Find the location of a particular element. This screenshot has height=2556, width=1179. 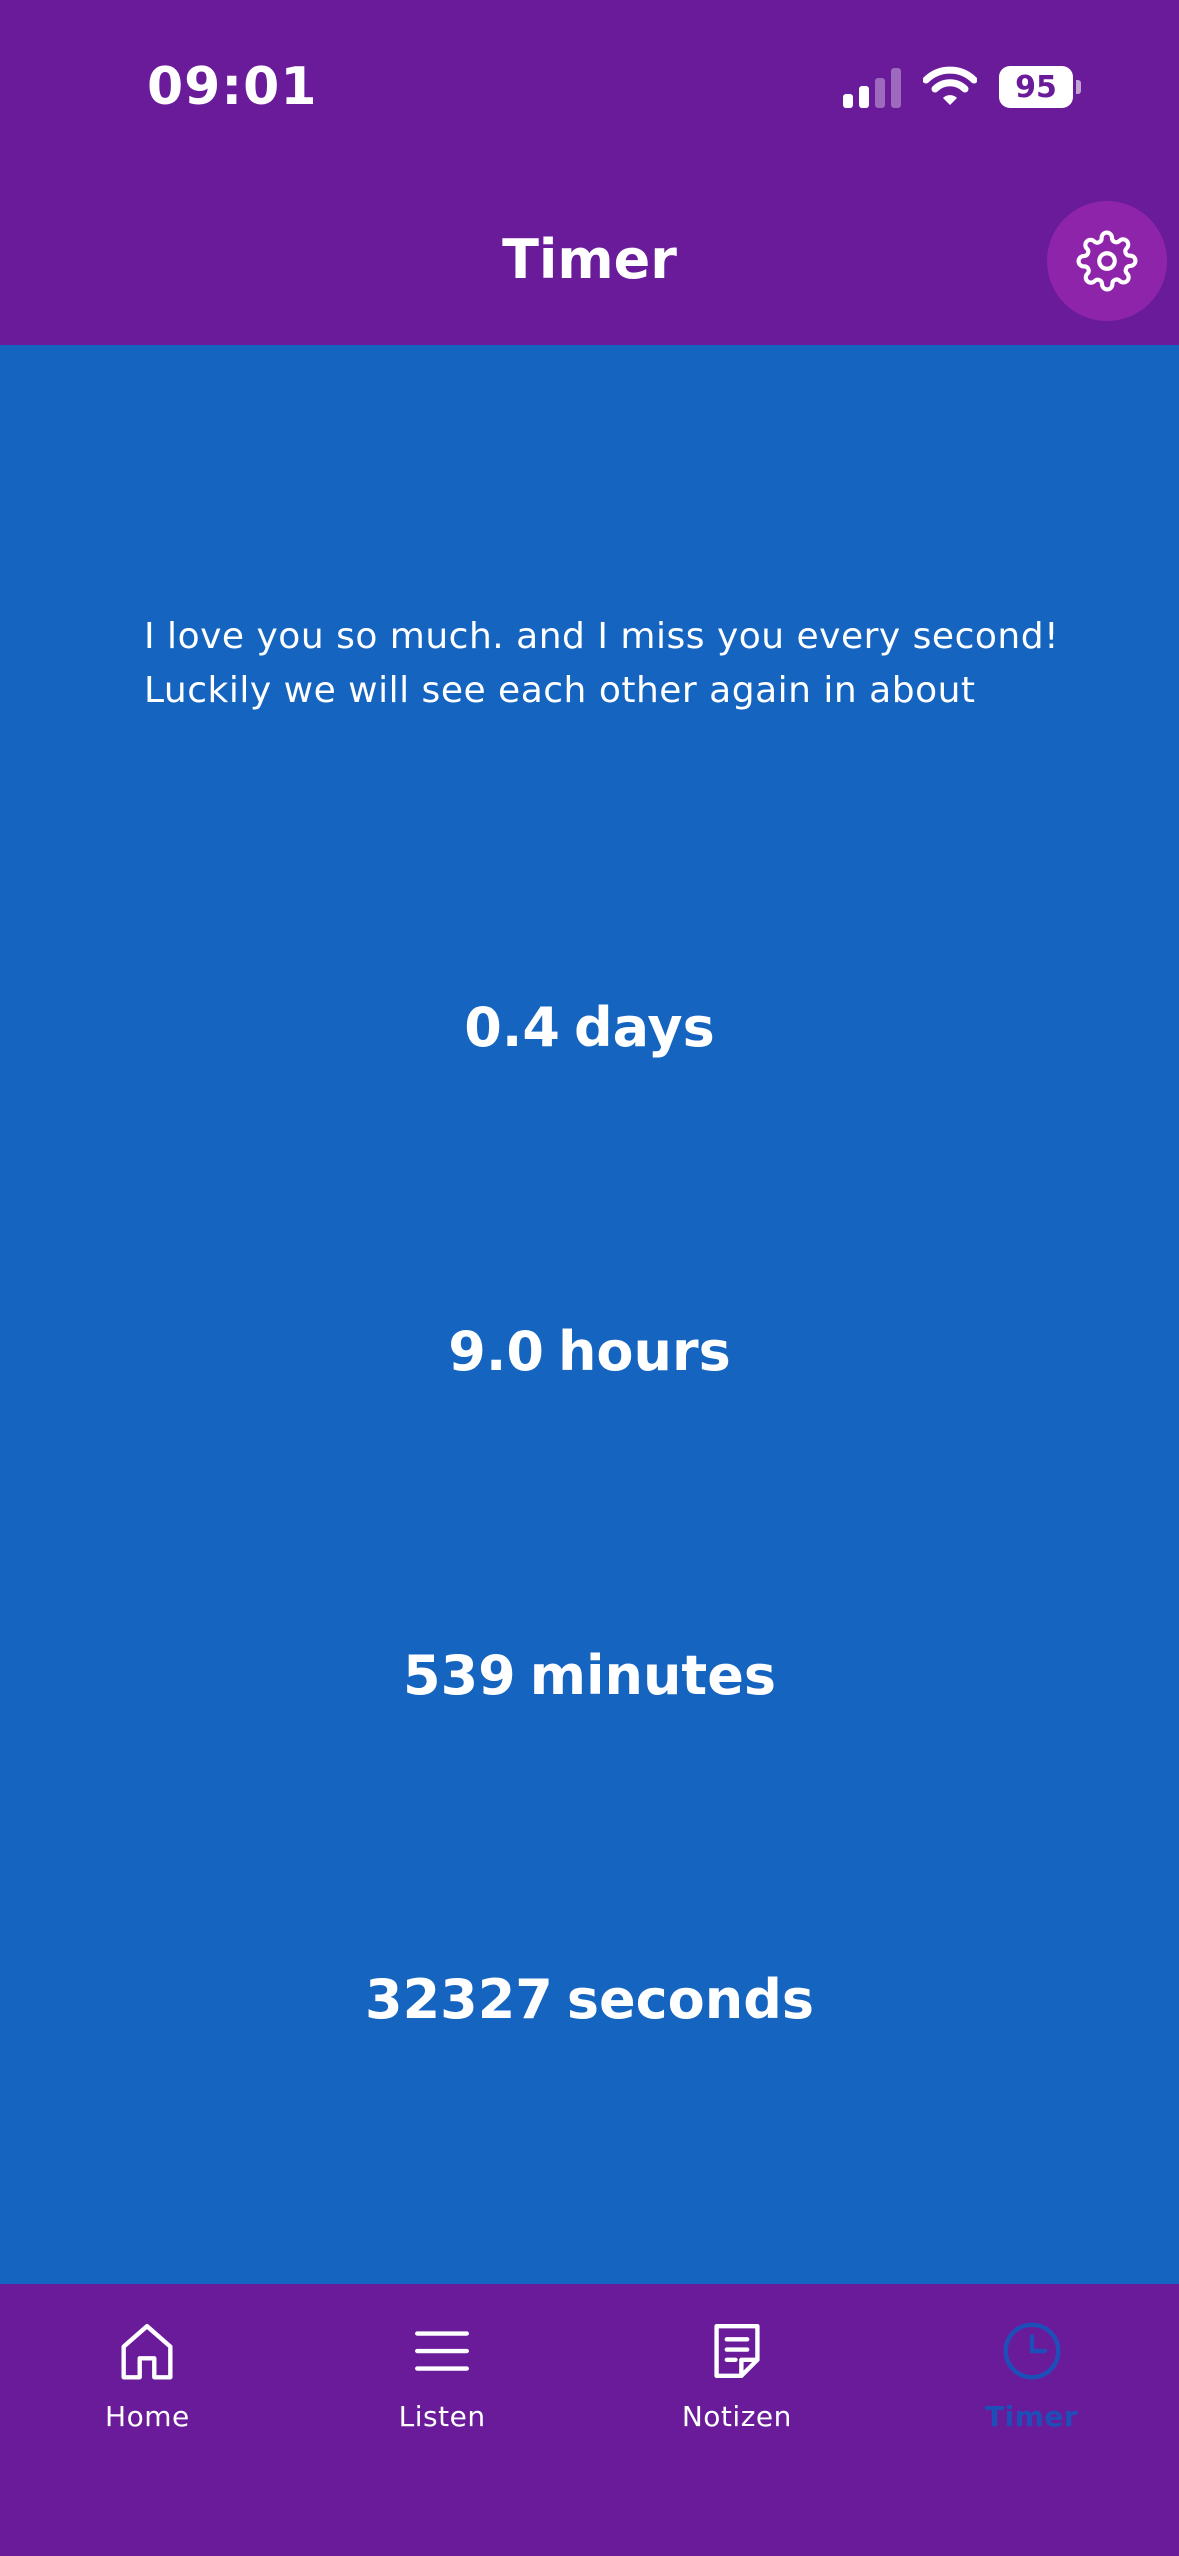

settings-button is located at coordinates (1107, 261).